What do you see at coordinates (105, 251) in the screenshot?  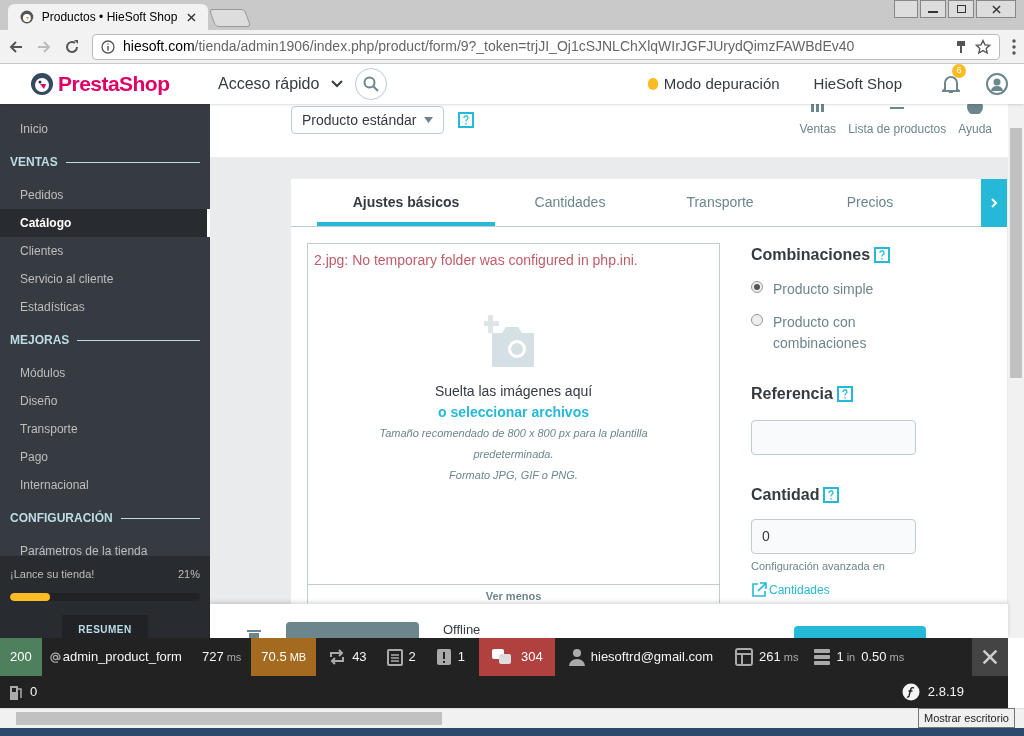 I see `sidebar-item: Clientes` at bounding box center [105, 251].